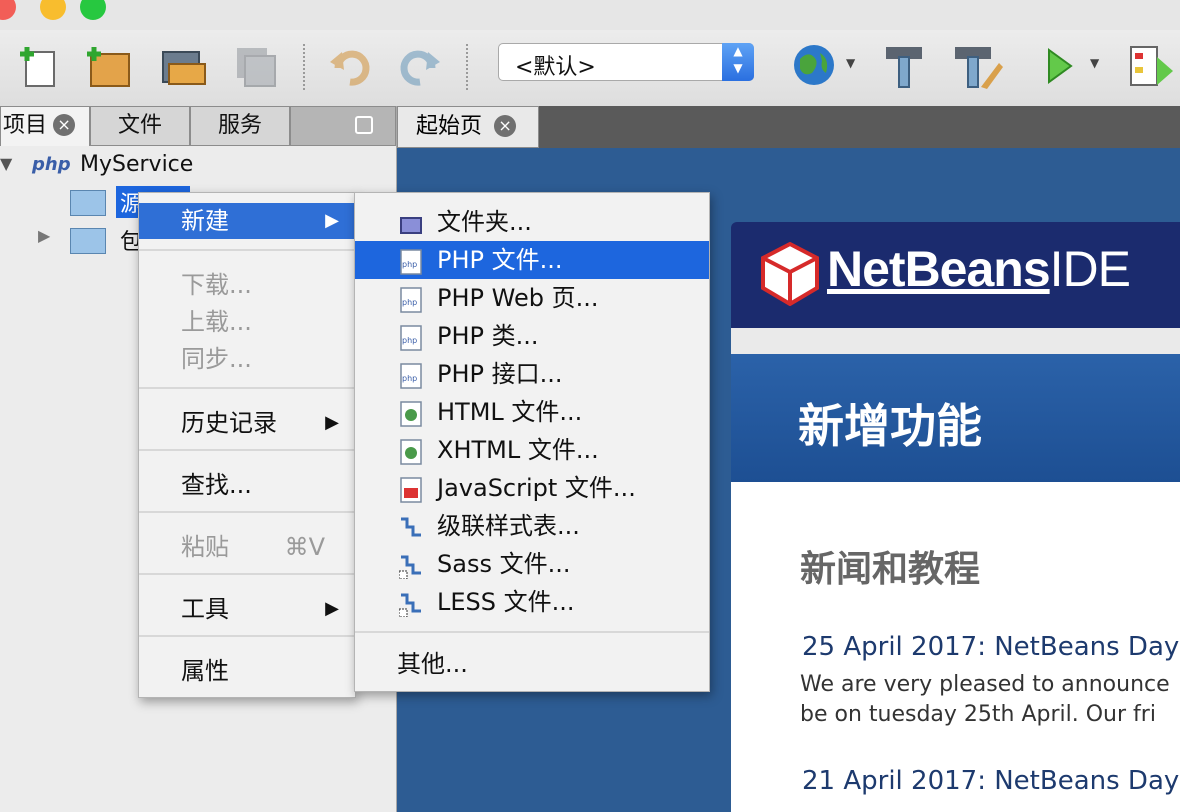 The image size is (1180, 812). Describe the element at coordinates (1151, 66) in the screenshot. I see `debug-icon` at that location.